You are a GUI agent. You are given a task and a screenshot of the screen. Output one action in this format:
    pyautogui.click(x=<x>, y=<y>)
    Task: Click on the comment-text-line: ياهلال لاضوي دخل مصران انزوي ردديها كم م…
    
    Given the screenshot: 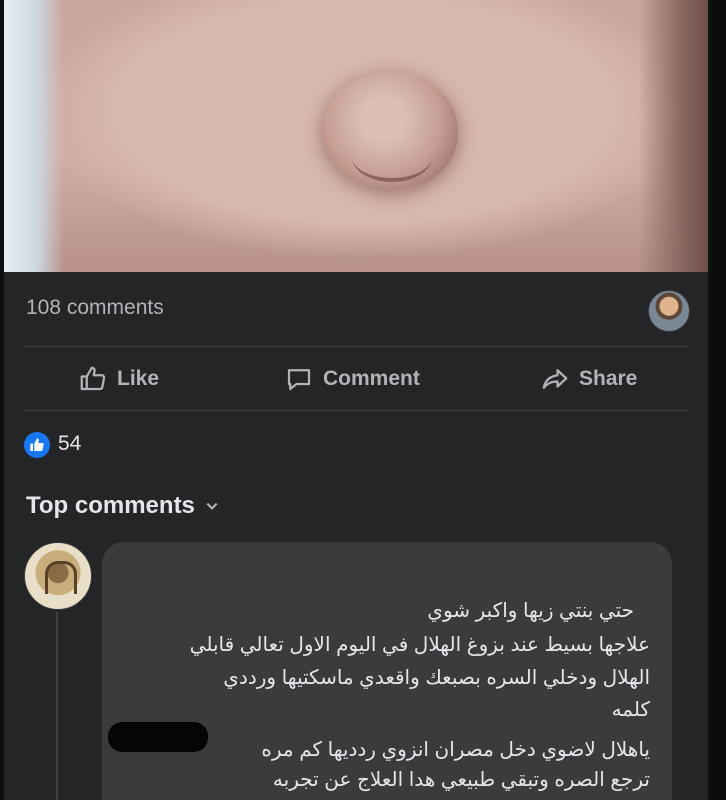 What is the action you would take?
    pyautogui.click(x=455, y=750)
    